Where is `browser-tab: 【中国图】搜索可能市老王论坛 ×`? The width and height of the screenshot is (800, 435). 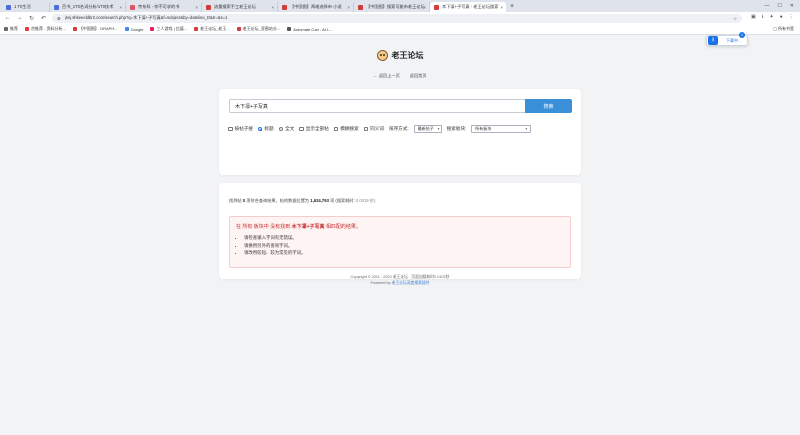
browser-tab: 【中国图】搜索可能市老王论坛 × is located at coordinates (392, 7).